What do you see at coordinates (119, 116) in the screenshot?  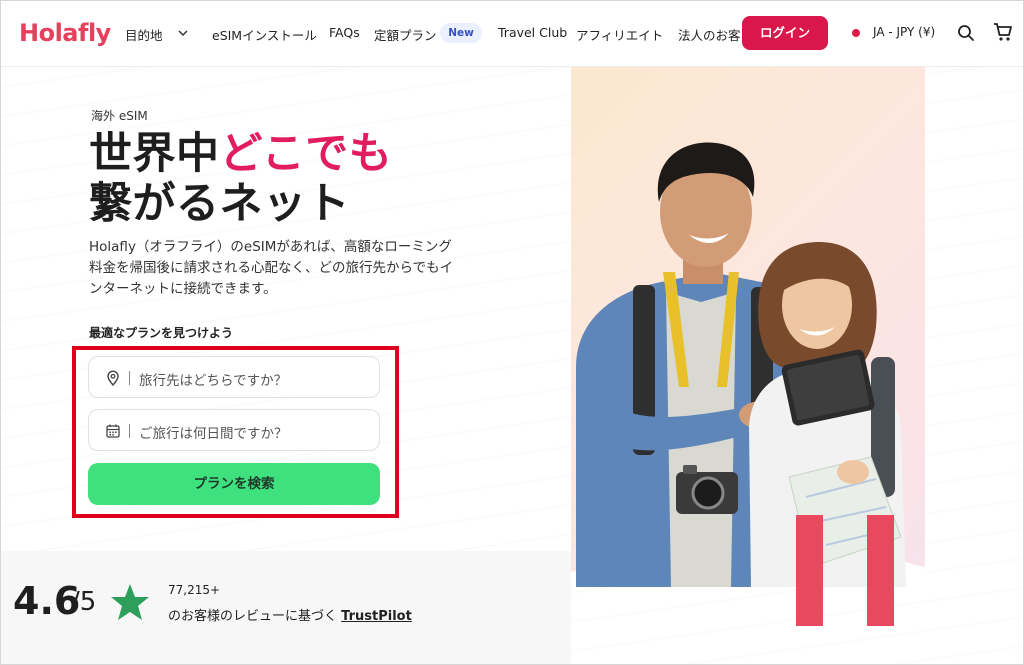 I see `hero-eyebrow: 海外 eSIM` at bounding box center [119, 116].